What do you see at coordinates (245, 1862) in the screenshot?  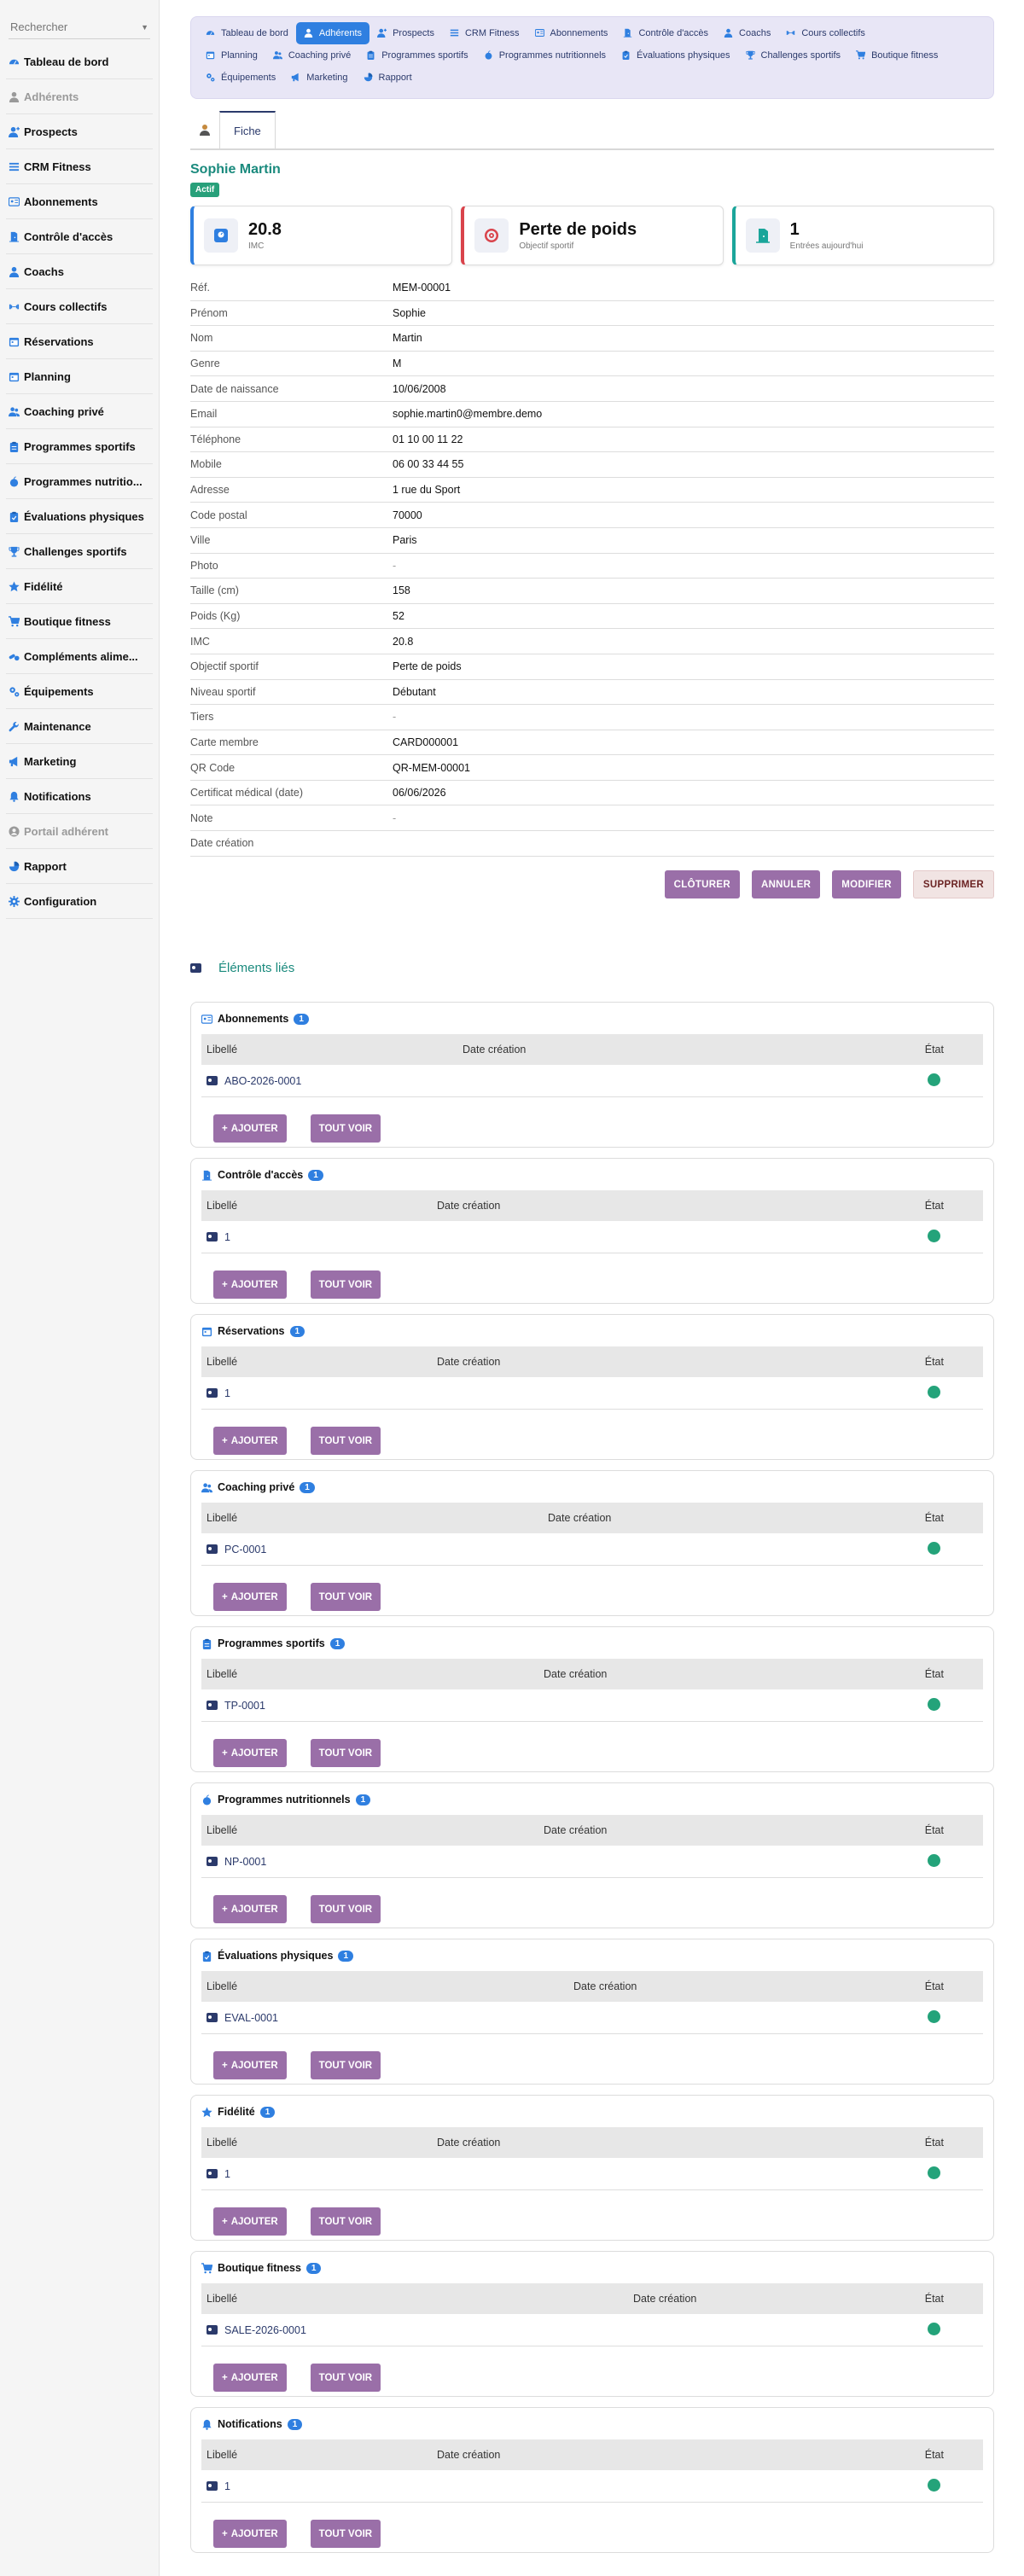 I see `row-ref: NP-0001` at bounding box center [245, 1862].